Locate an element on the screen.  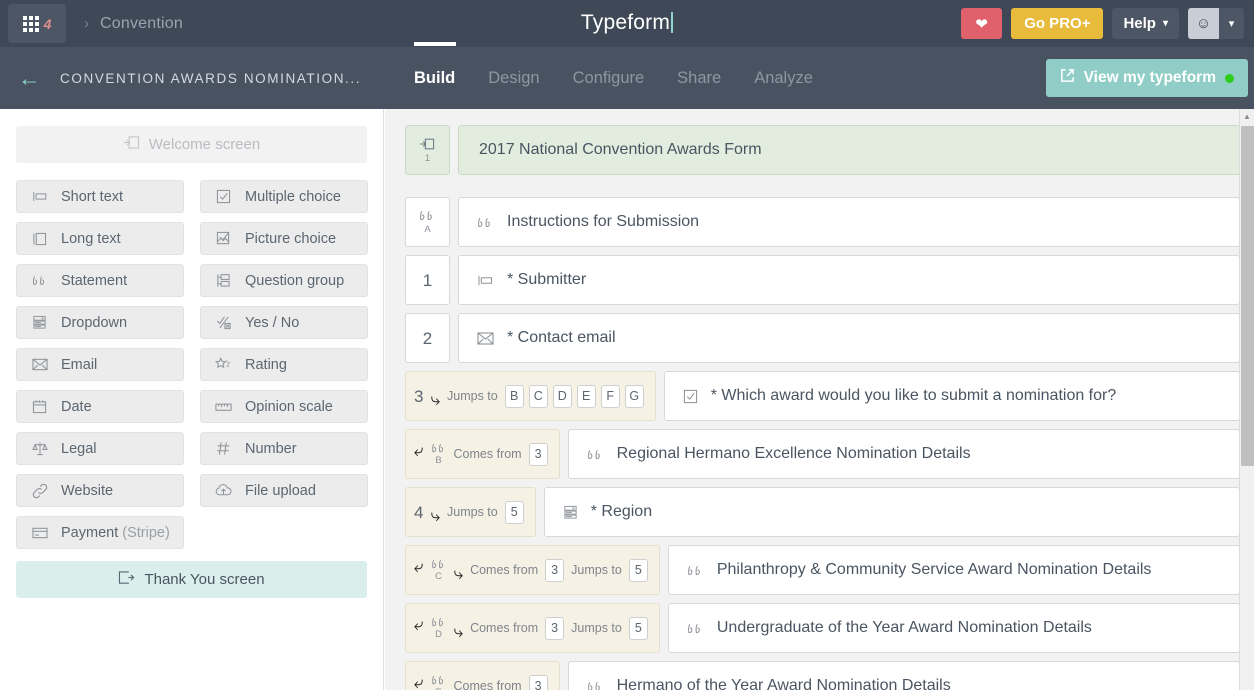
number-icon is located at coordinates (223, 448).